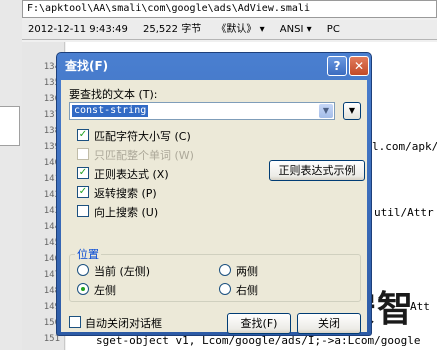  What do you see at coordinates (352, 111) in the screenshot?
I see `history-dropdown-button: ▼` at bounding box center [352, 111].